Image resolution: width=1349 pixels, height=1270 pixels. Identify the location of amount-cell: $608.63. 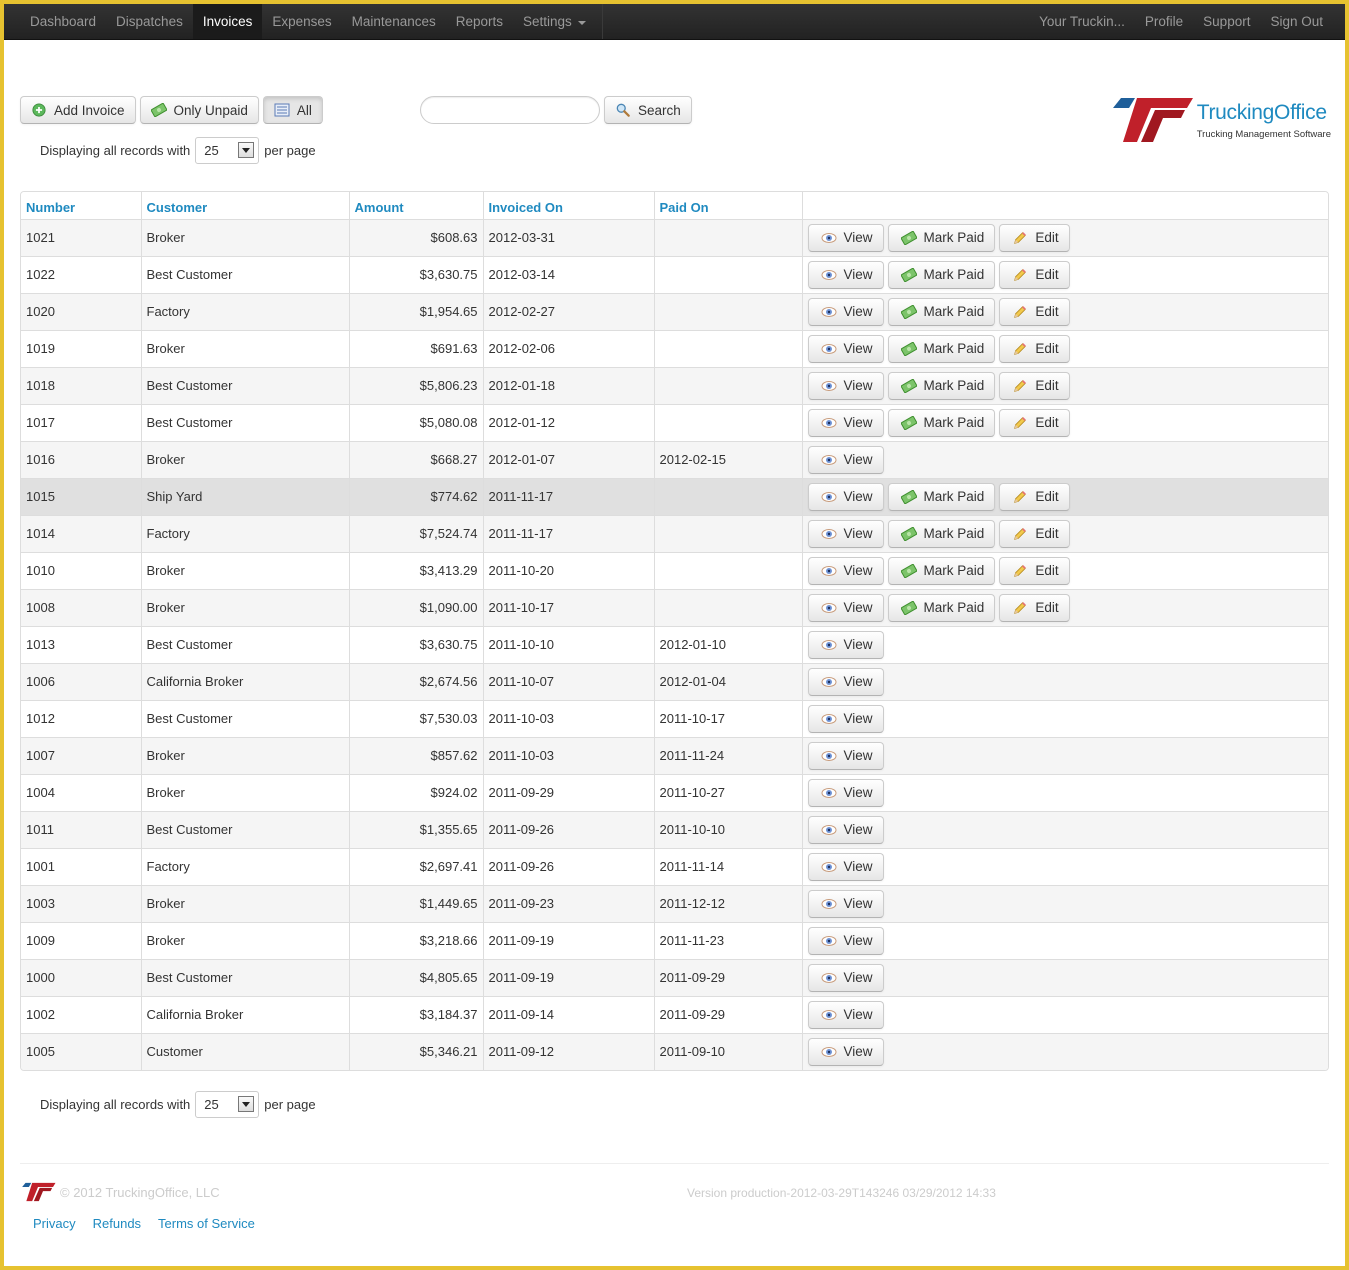
(415, 237).